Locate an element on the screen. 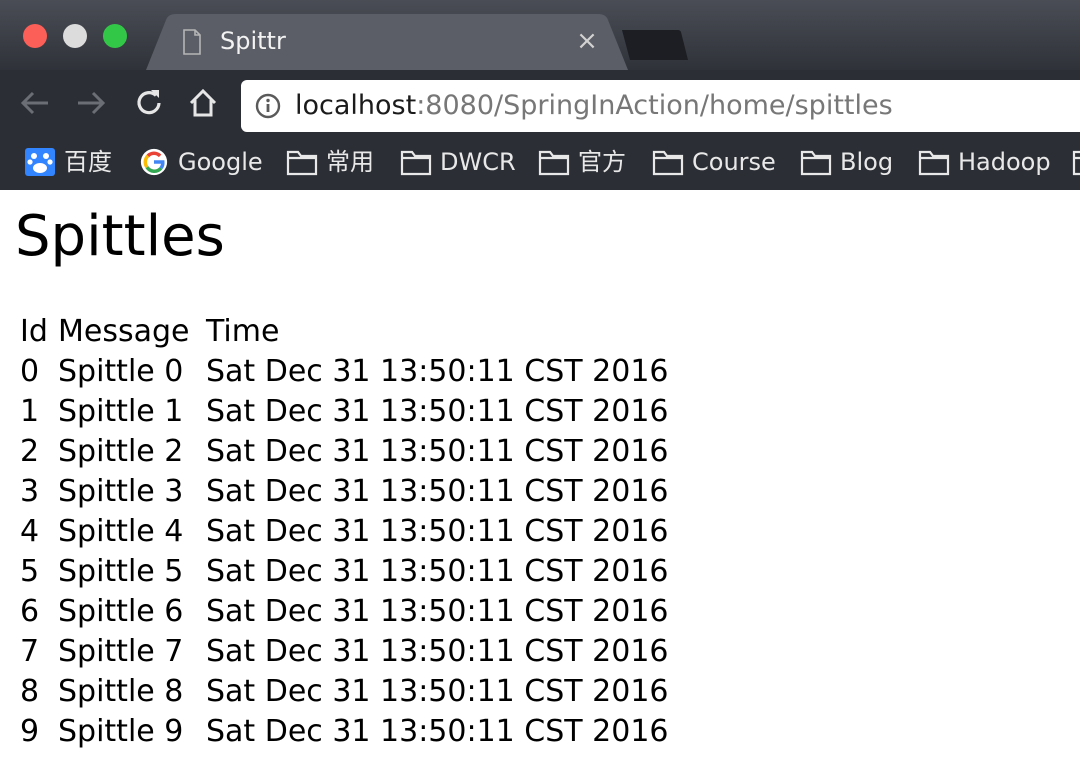 The height and width of the screenshot is (778, 1080). column-header-time: Time is located at coordinates (243, 331).